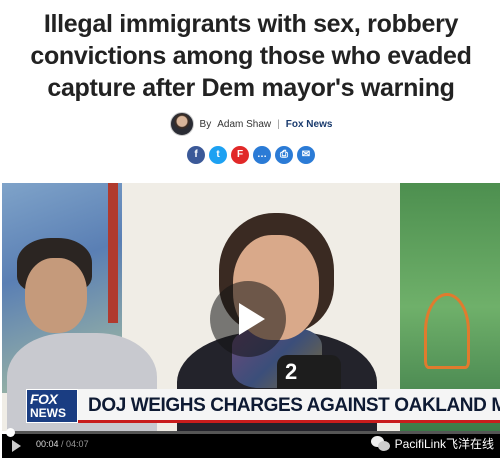 The image size is (502, 462). I want to click on flipboard-icon: F, so click(240, 154).